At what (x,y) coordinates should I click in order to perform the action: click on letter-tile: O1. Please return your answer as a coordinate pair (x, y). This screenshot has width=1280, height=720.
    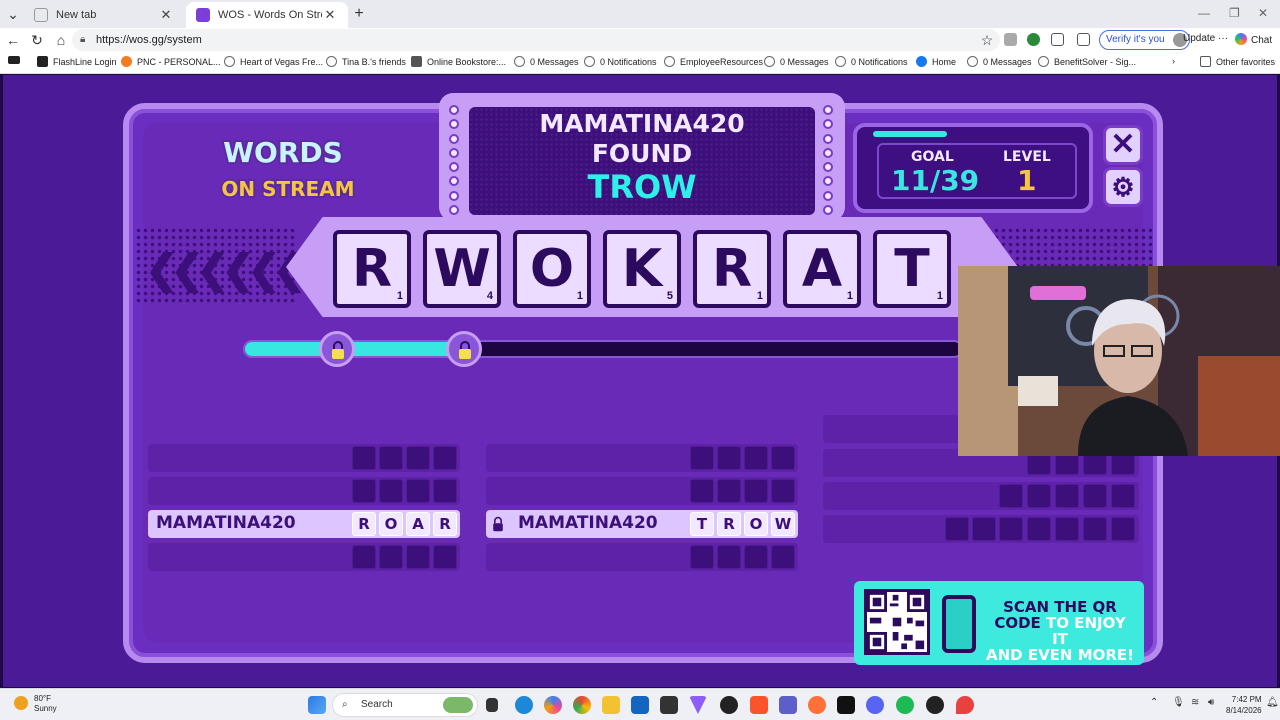
    Looking at the image, I should click on (552, 269).